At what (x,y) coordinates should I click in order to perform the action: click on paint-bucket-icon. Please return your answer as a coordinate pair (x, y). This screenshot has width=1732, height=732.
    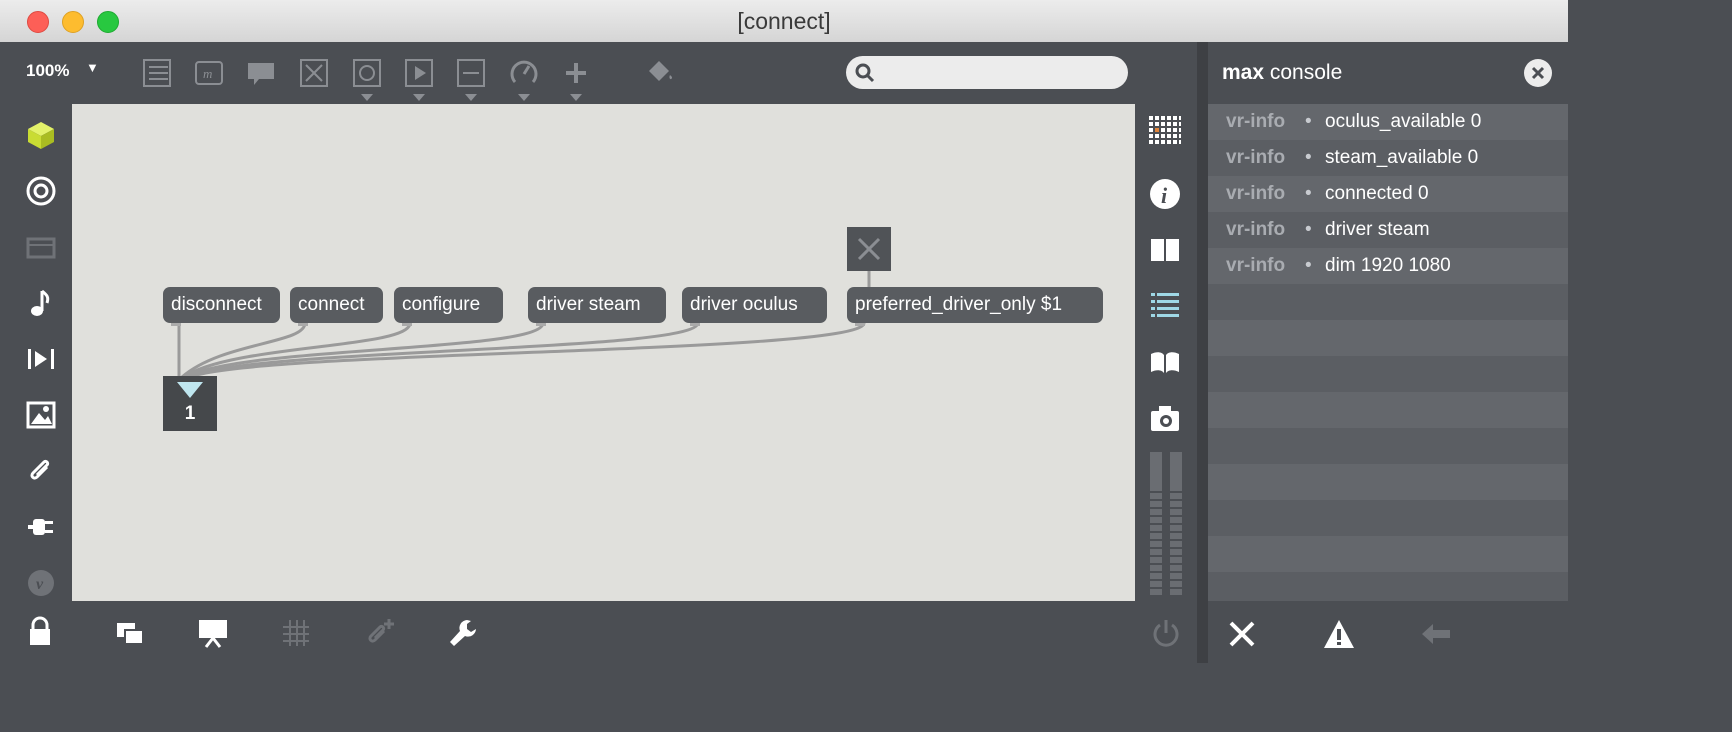
    Looking at the image, I should click on (660, 73).